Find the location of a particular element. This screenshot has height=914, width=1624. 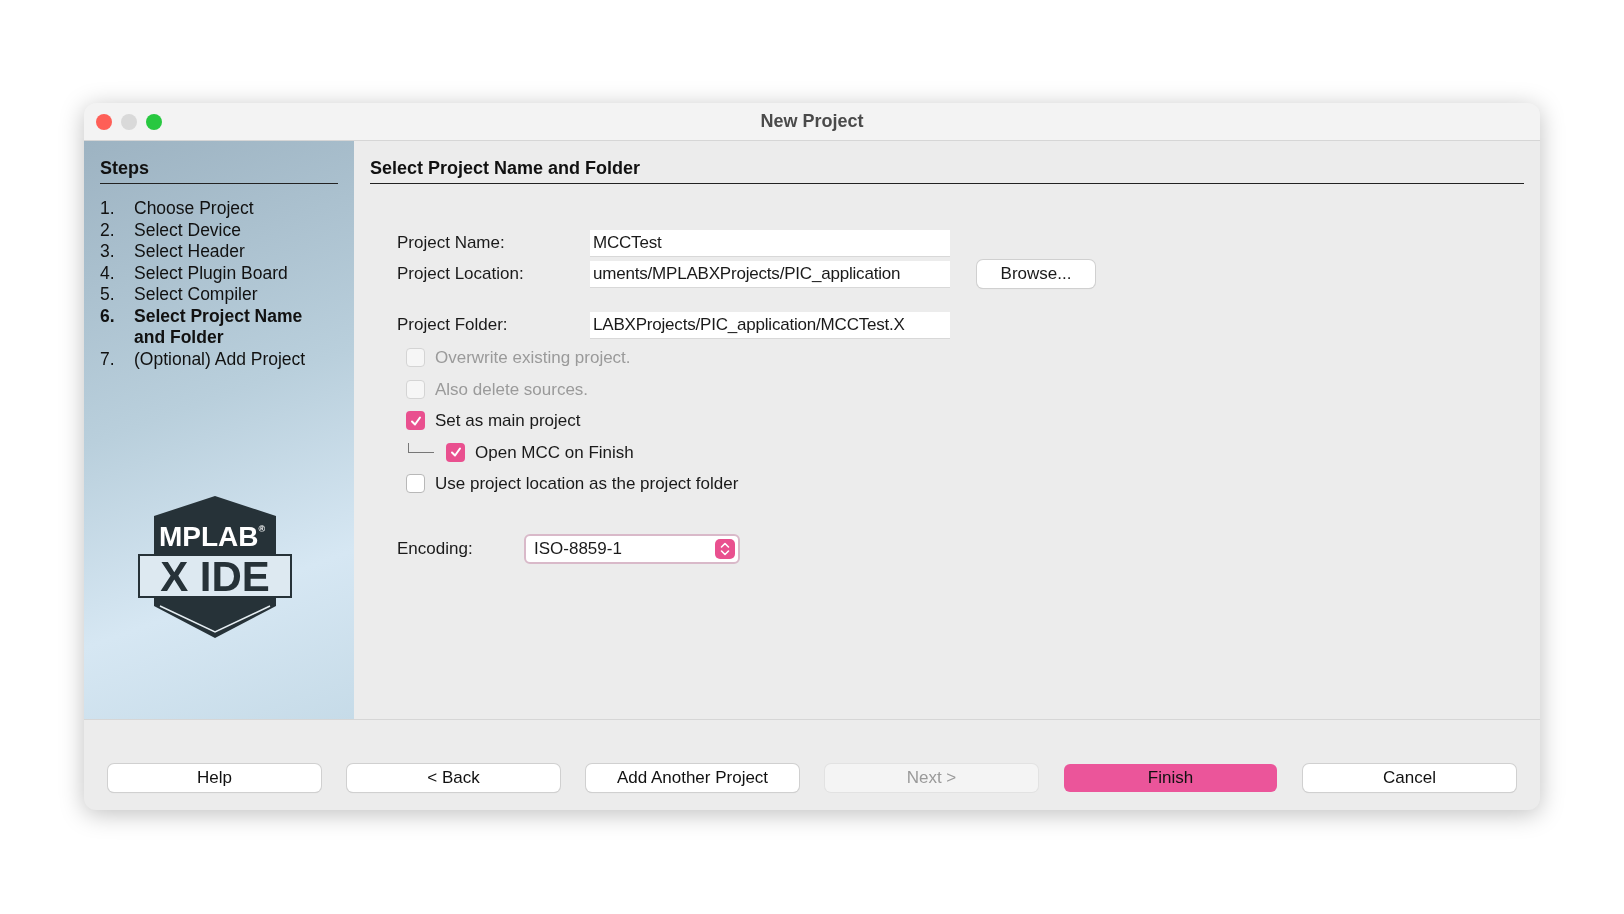

updown-chevron-icon is located at coordinates (725, 548).